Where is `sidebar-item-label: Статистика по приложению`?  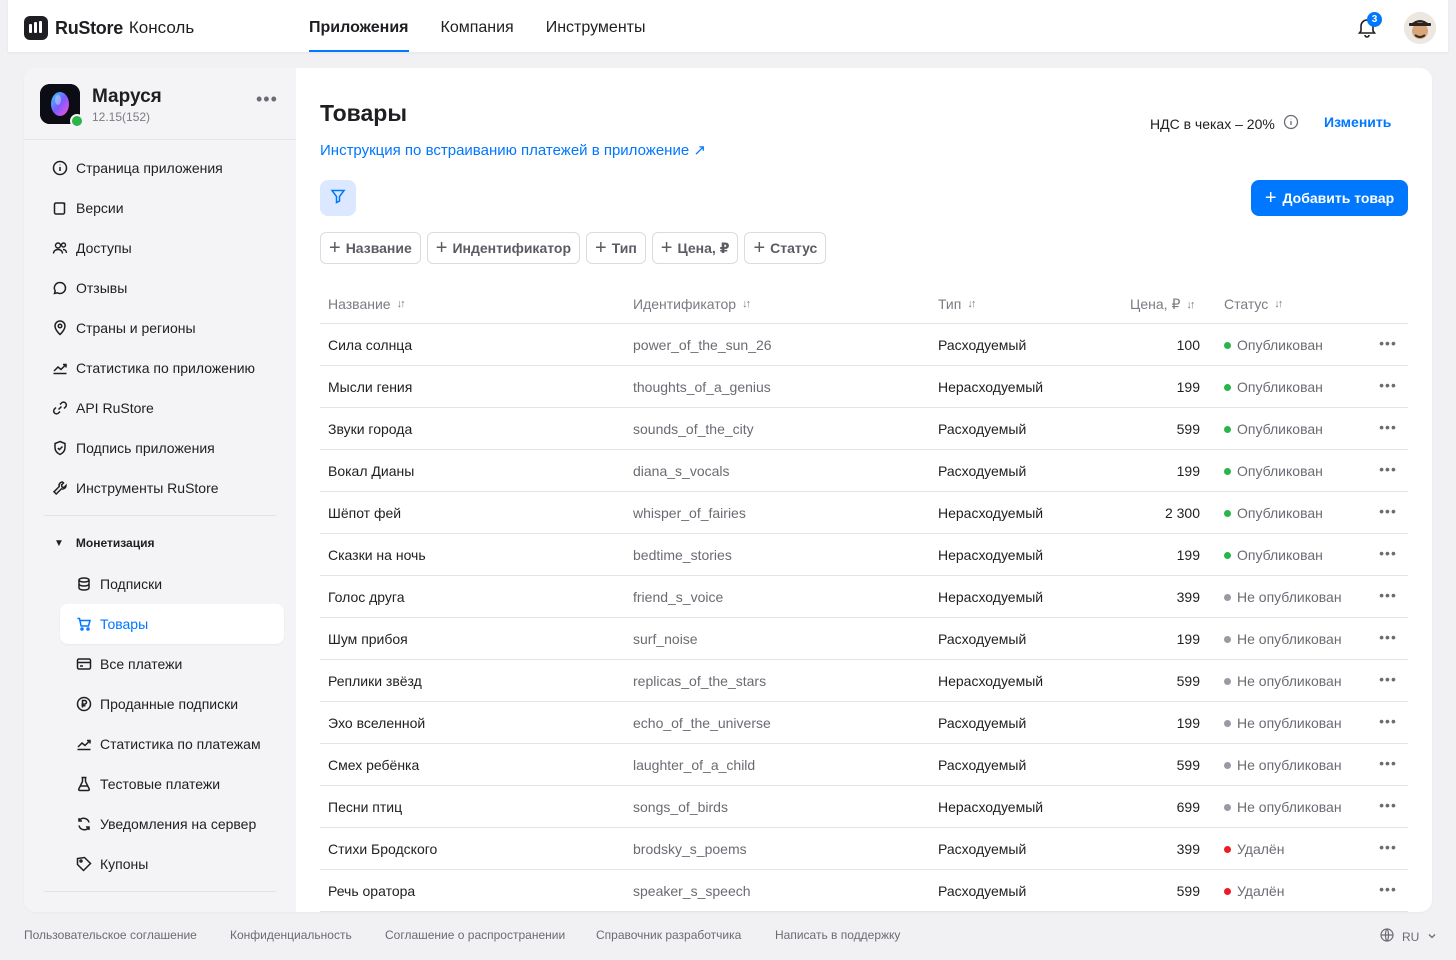 sidebar-item-label: Статистика по приложению is located at coordinates (166, 368).